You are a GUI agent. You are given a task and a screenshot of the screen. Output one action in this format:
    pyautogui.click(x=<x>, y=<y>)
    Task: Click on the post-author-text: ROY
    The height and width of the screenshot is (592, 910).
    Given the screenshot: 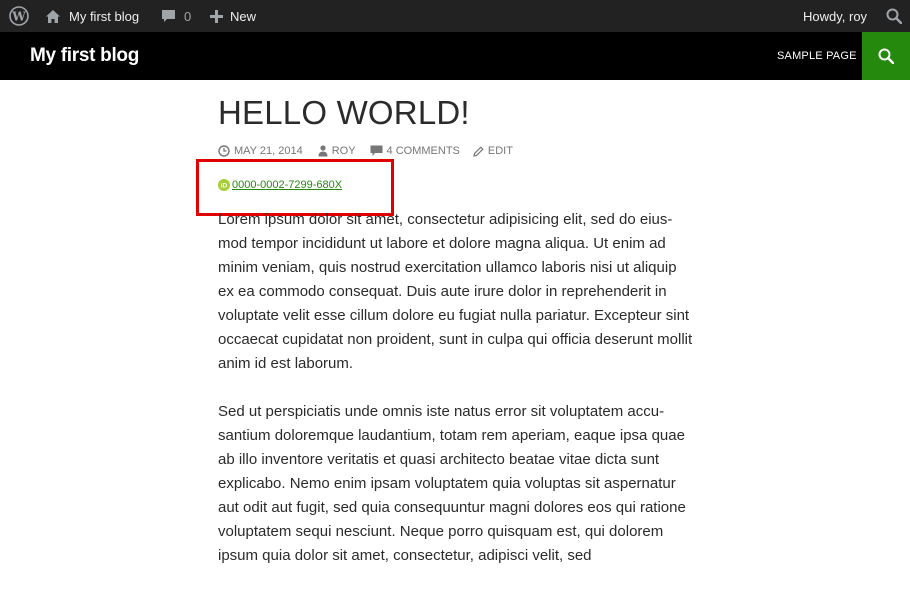 What is the action you would take?
    pyautogui.click(x=343, y=151)
    